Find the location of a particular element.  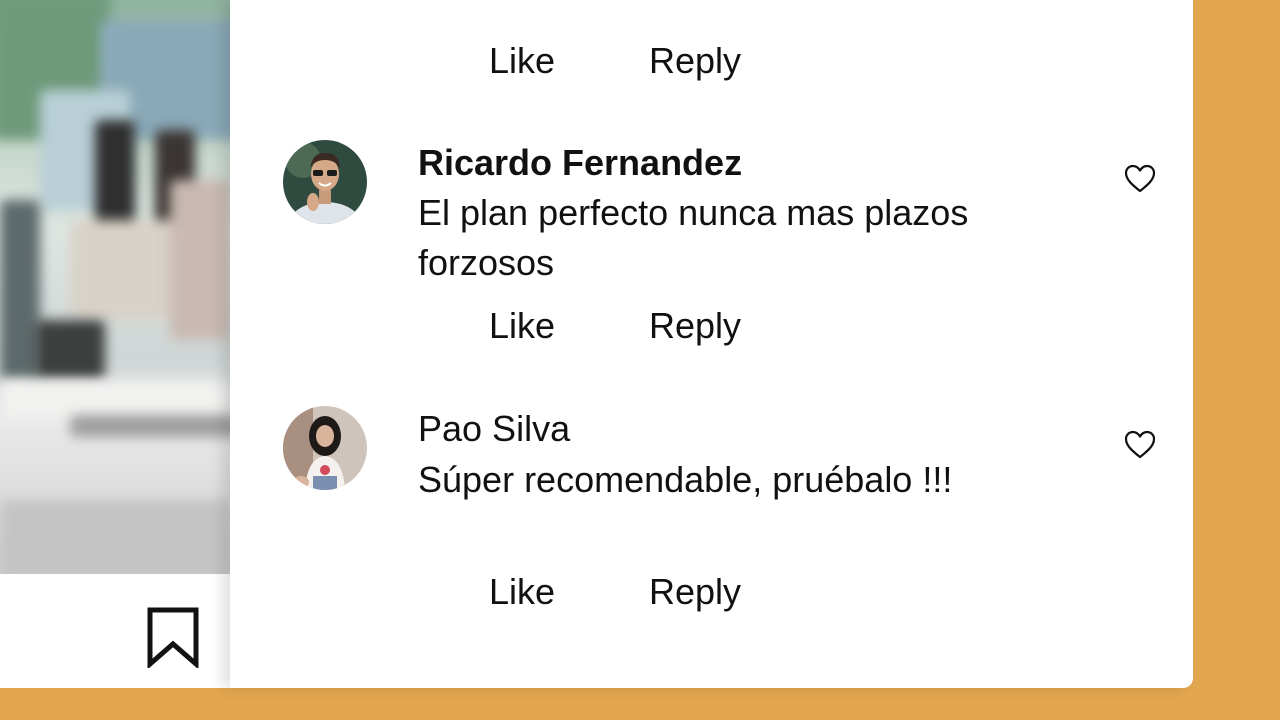

save-button is located at coordinates (173, 638).